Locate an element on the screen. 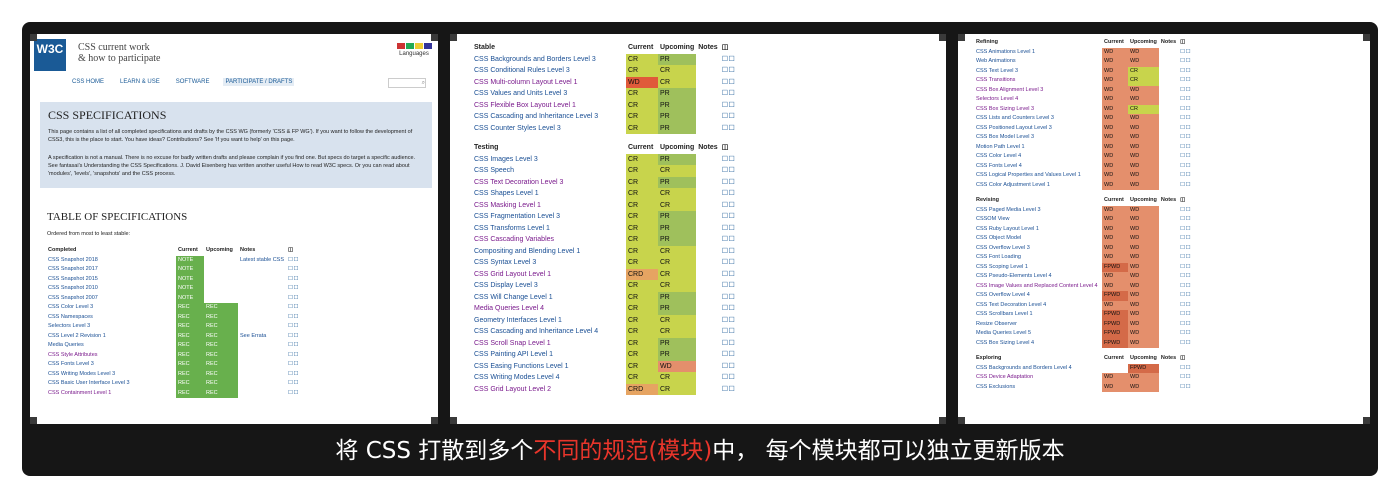  spec-link: CSS Shapes Level 1 is located at coordinates (549, 194).